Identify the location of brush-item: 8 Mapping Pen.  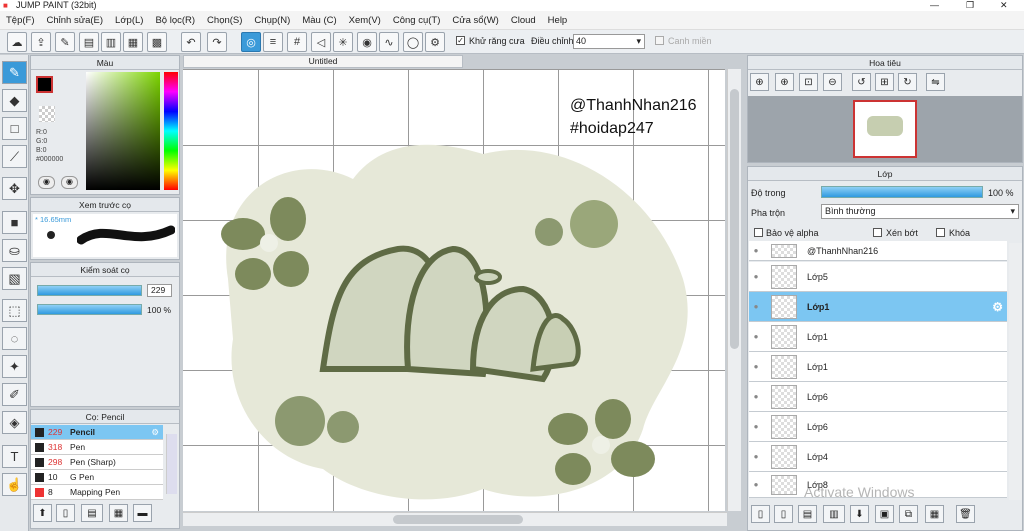
(97, 492).